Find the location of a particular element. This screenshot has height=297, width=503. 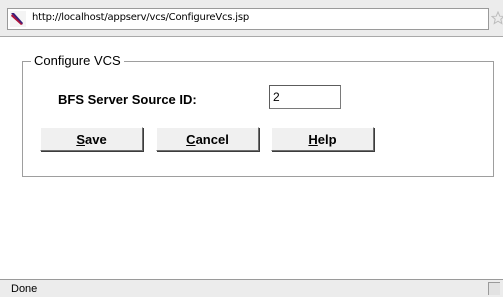

save-accesskey: S is located at coordinates (80, 139).